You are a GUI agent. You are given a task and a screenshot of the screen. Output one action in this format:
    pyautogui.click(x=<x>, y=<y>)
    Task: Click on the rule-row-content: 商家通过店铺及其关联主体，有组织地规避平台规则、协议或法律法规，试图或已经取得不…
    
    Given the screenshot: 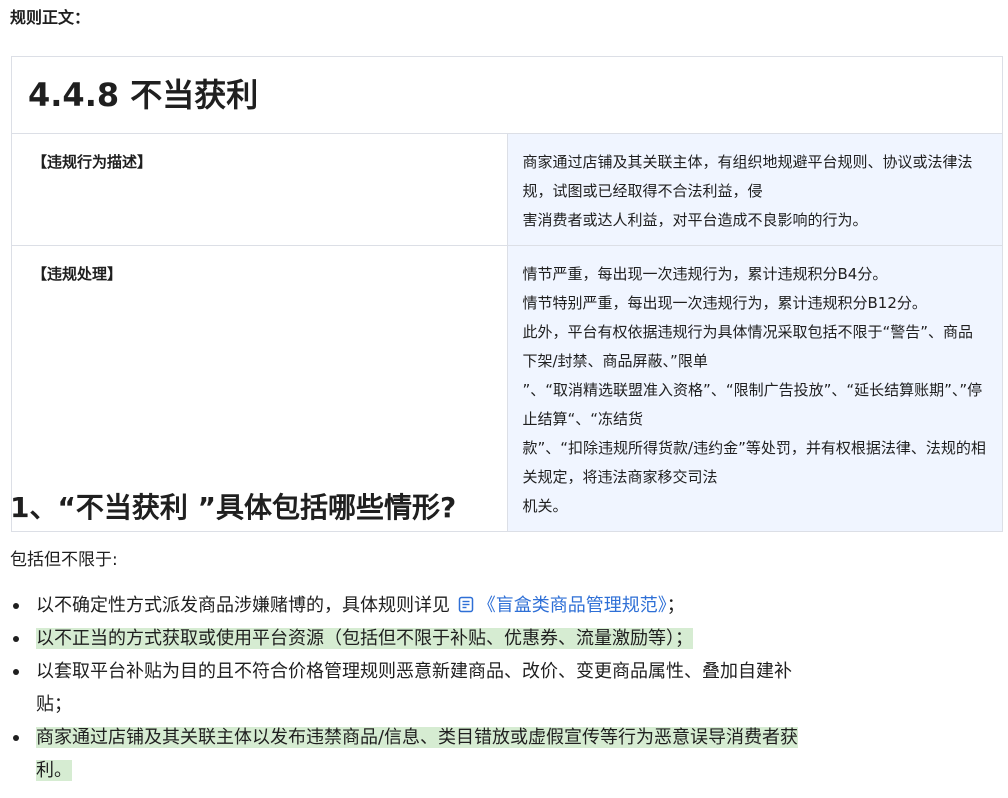 What is the action you would take?
    pyautogui.click(x=755, y=189)
    